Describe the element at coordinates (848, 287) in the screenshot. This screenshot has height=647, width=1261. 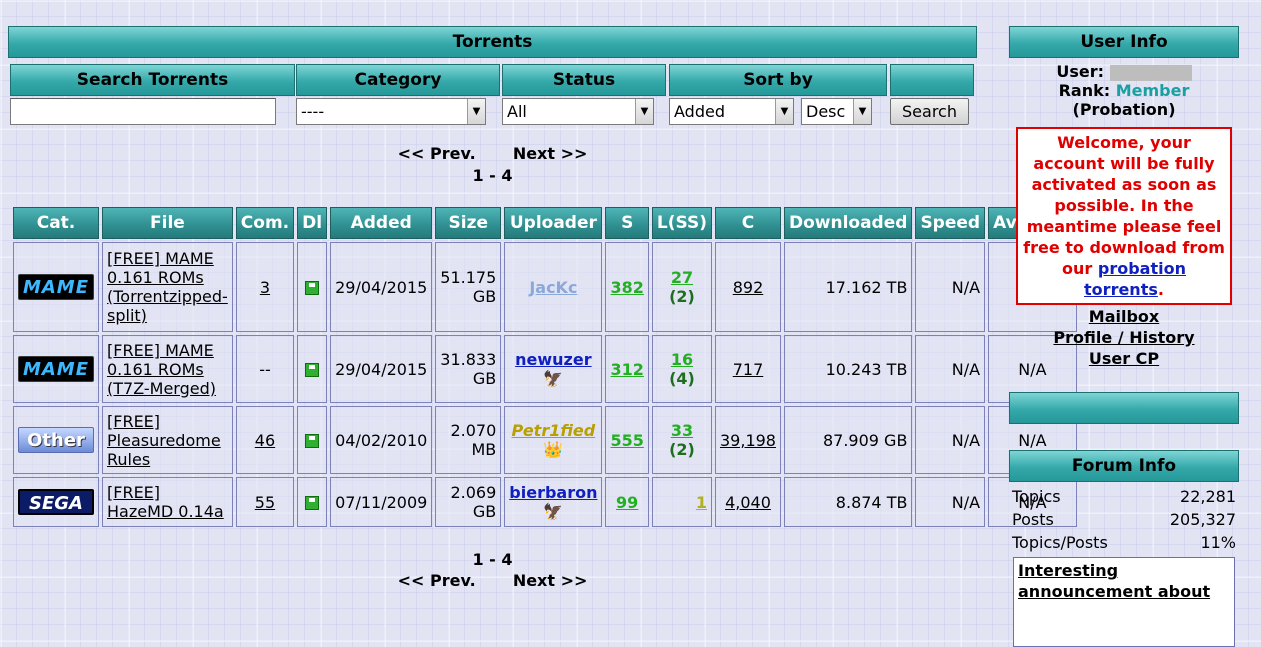
I see `downloaded-cell: 17.162 TB` at that location.